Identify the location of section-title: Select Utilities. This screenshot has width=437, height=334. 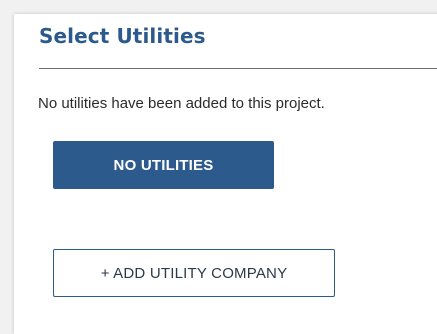
(122, 36).